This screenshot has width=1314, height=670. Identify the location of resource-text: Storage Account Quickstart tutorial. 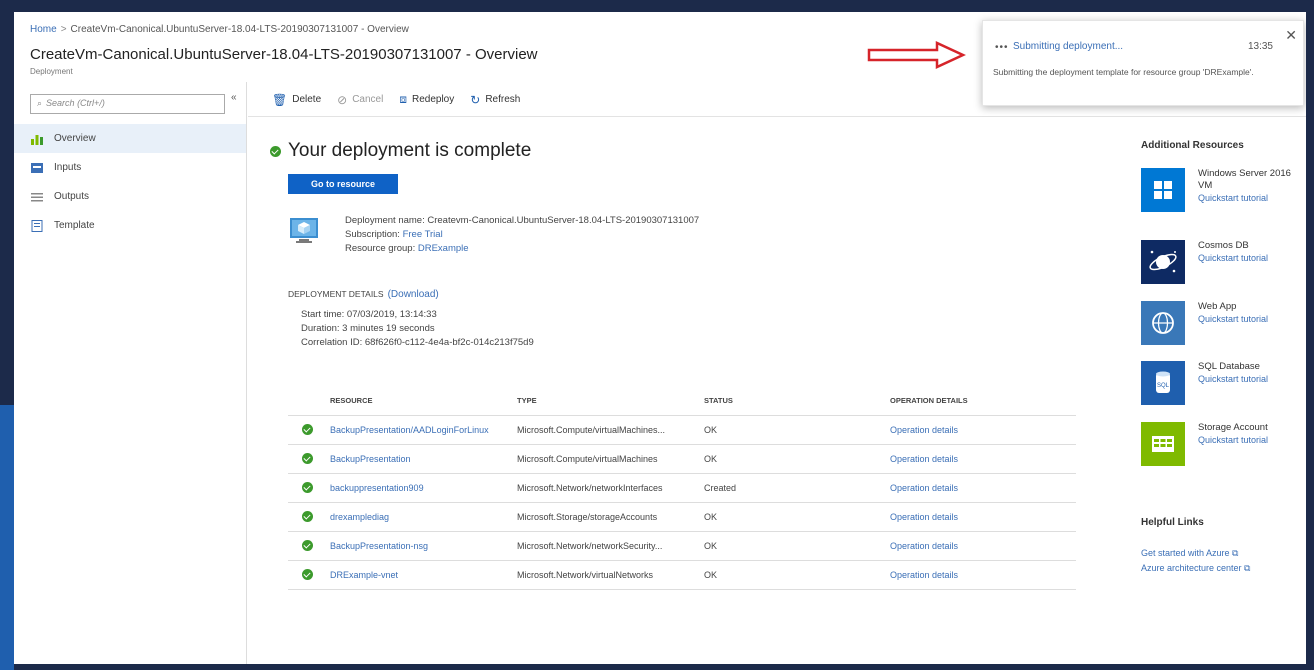
(1248, 434).